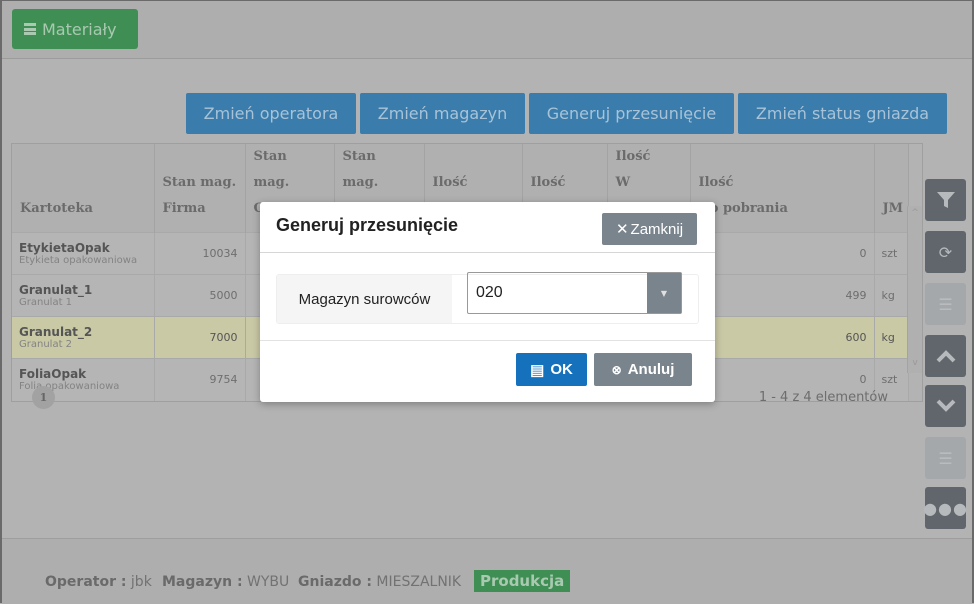 This screenshot has width=974, height=604. I want to click on item-name: FoliaOpak, so click(53, 374).